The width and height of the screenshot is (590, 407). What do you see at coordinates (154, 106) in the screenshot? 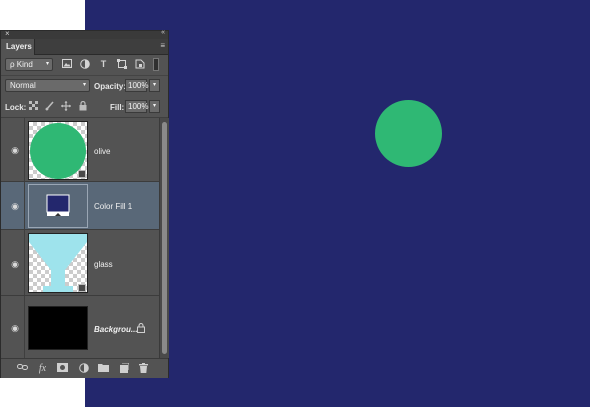
I see `fill-dropdown-arrow: ▾` at bounding box center [154, 106].